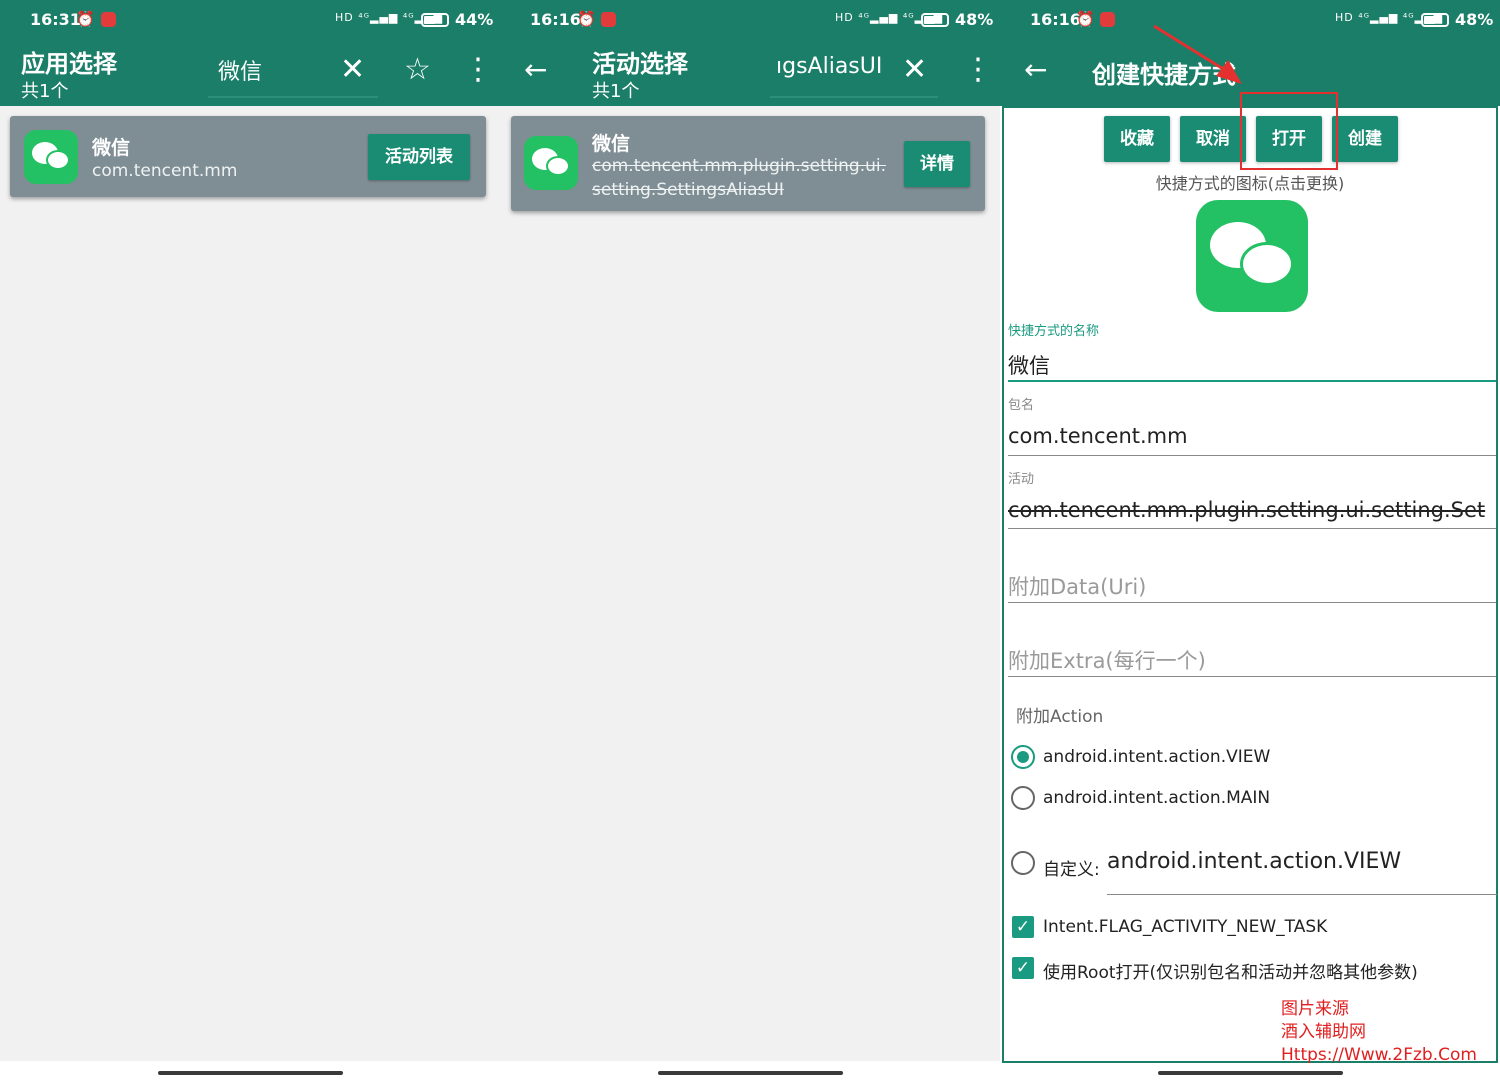 This screenshot has height=1083, width=1500. What do you see at coordinates (1156, 757) in the screenshot?
I see `action-view-label: android.intent.action.VIEW` at bounding box center [1156, 757].